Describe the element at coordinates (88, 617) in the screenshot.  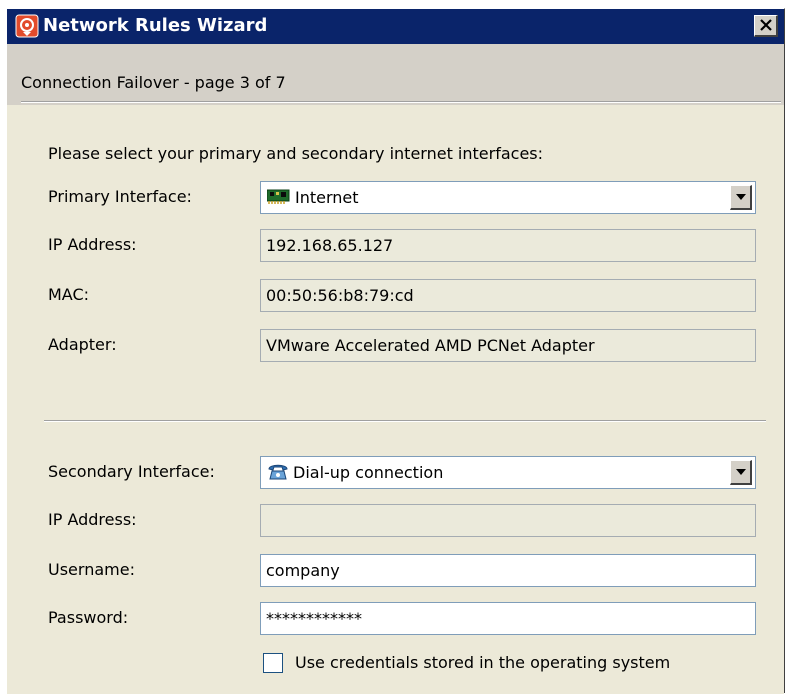
I see `password-label: Password:` at that location.